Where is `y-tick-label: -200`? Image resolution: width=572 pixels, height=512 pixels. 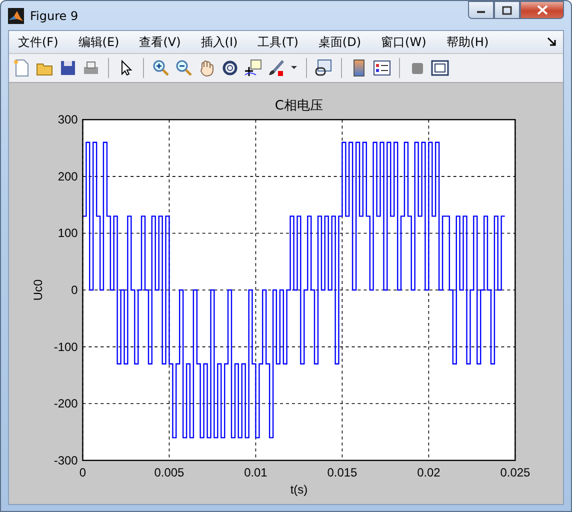 y-tick-label: -200 is located at coordinates (66, 403).